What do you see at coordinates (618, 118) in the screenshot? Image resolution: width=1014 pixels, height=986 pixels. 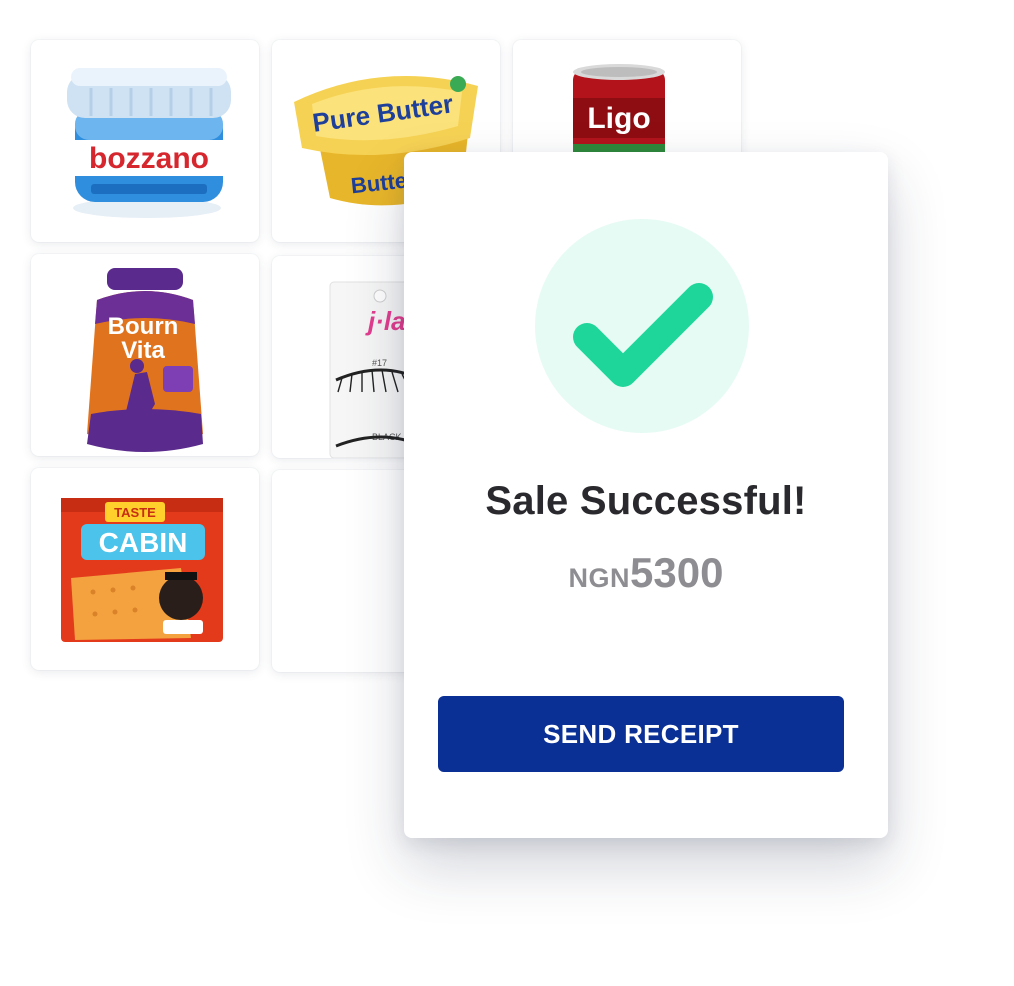 I see `ligo-brand-text: Ligo` at bounding box center [618, 118].